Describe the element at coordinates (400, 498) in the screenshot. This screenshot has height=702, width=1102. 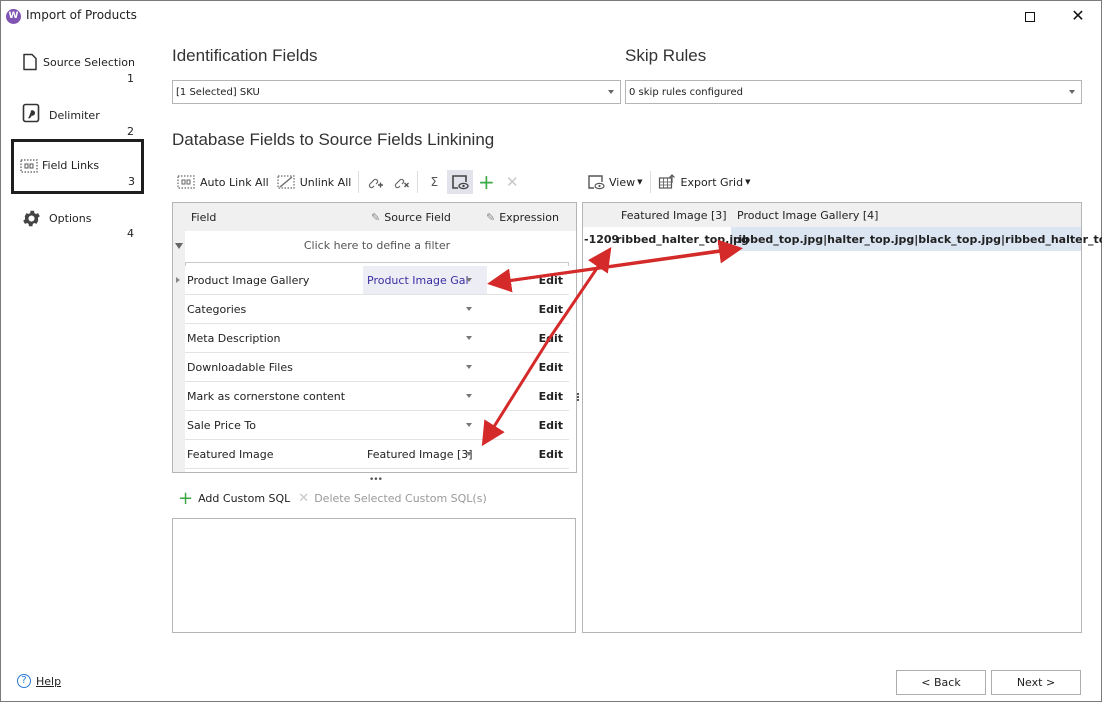
I see `delete-custom-sql-label: Delete Selected Custom SQL(s)` at that location.